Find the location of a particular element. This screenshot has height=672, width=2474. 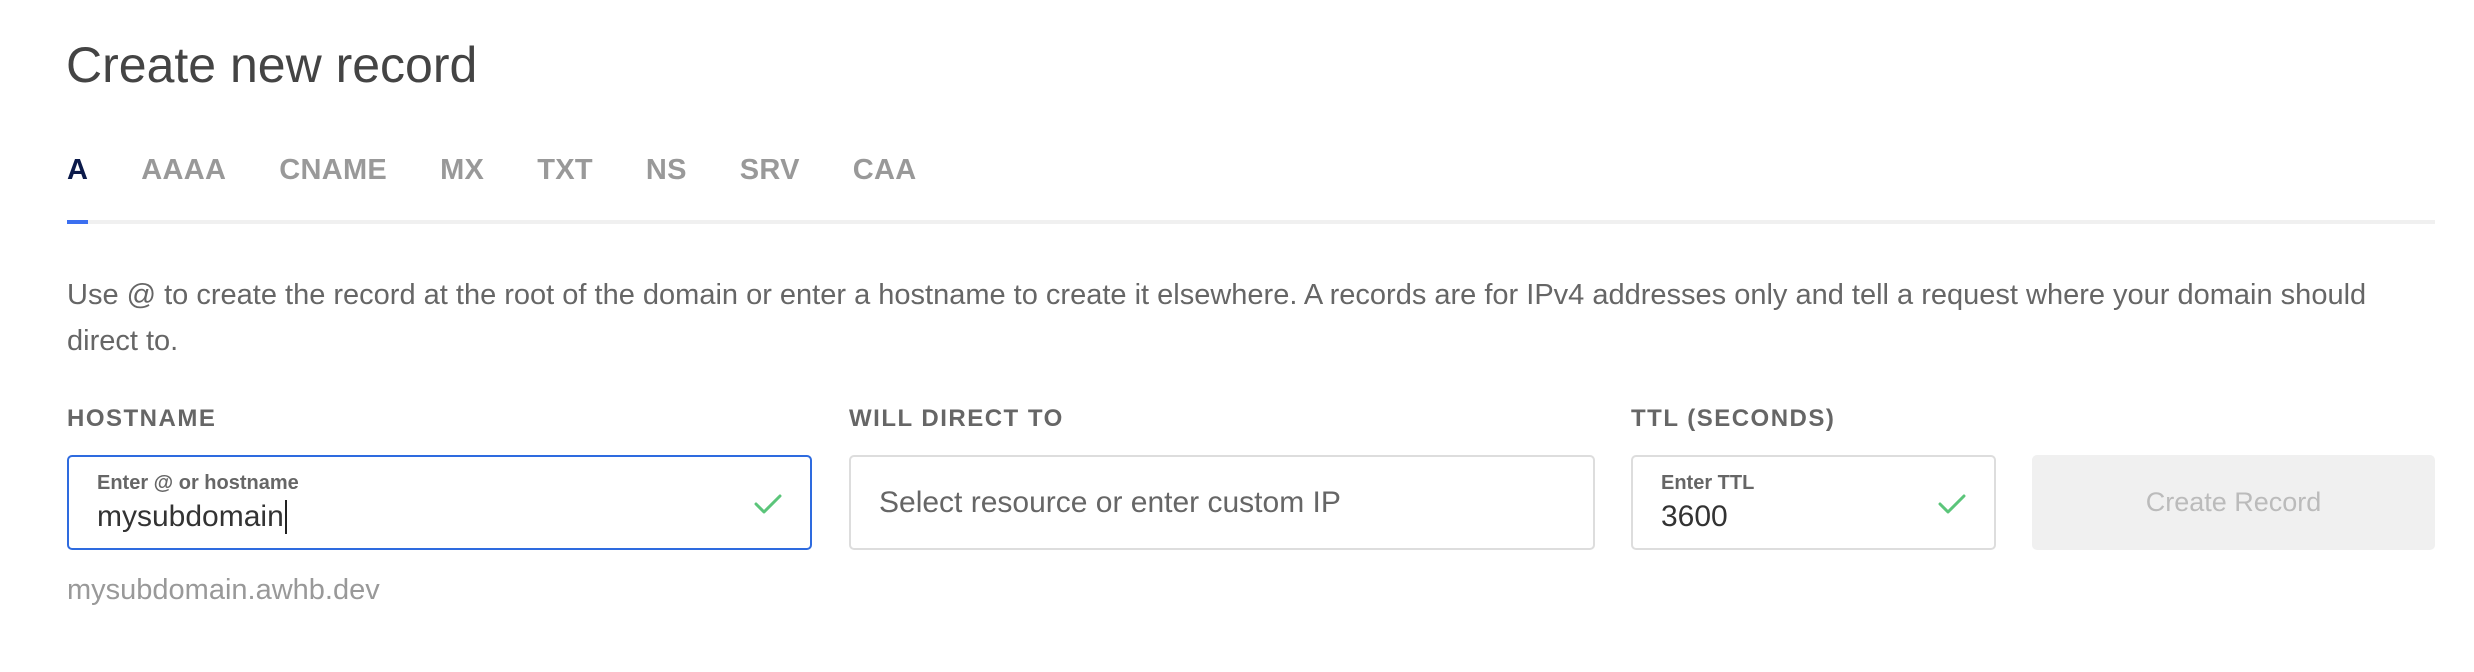

ttl-float-label: Enter TTL is located at coordinates (1708, 483).